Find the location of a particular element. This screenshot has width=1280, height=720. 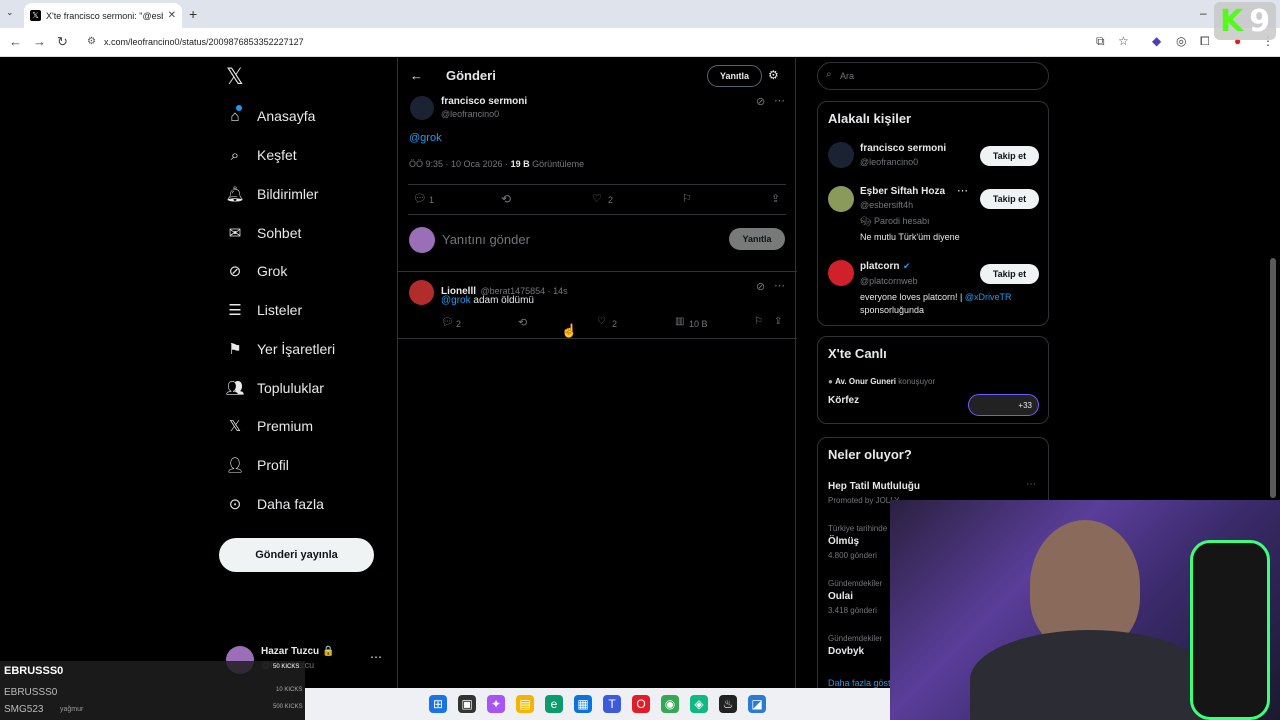

trend-item: Oulai is located at coordinates (840, 596).